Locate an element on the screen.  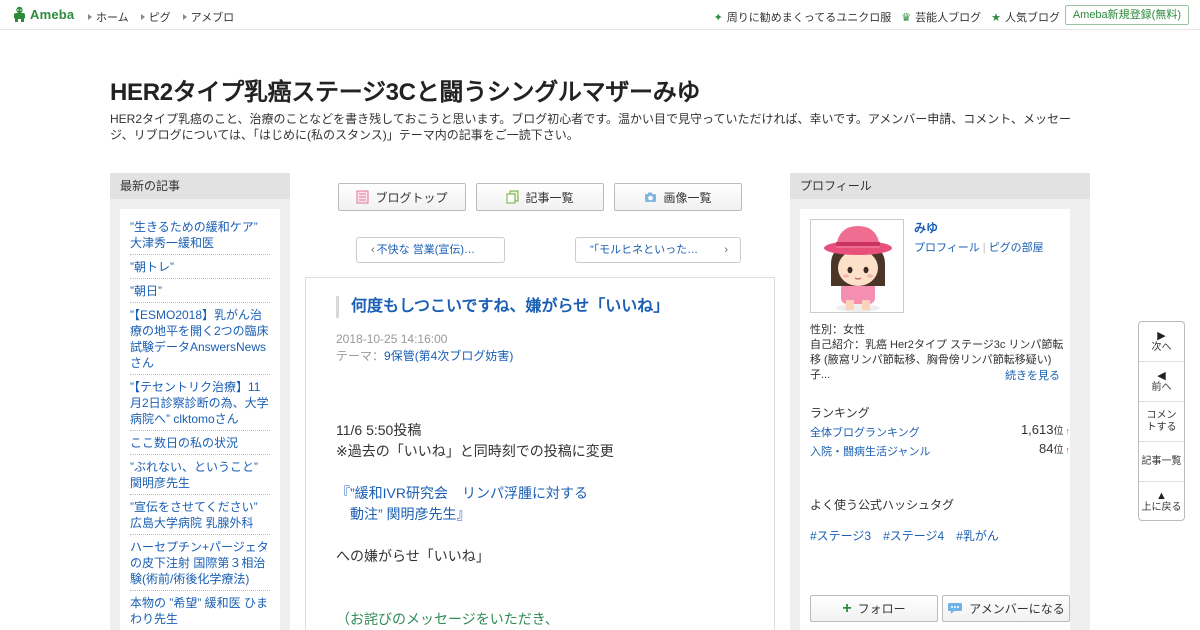
sparkle-icon: ✦ is located at coordinates (718, 17).